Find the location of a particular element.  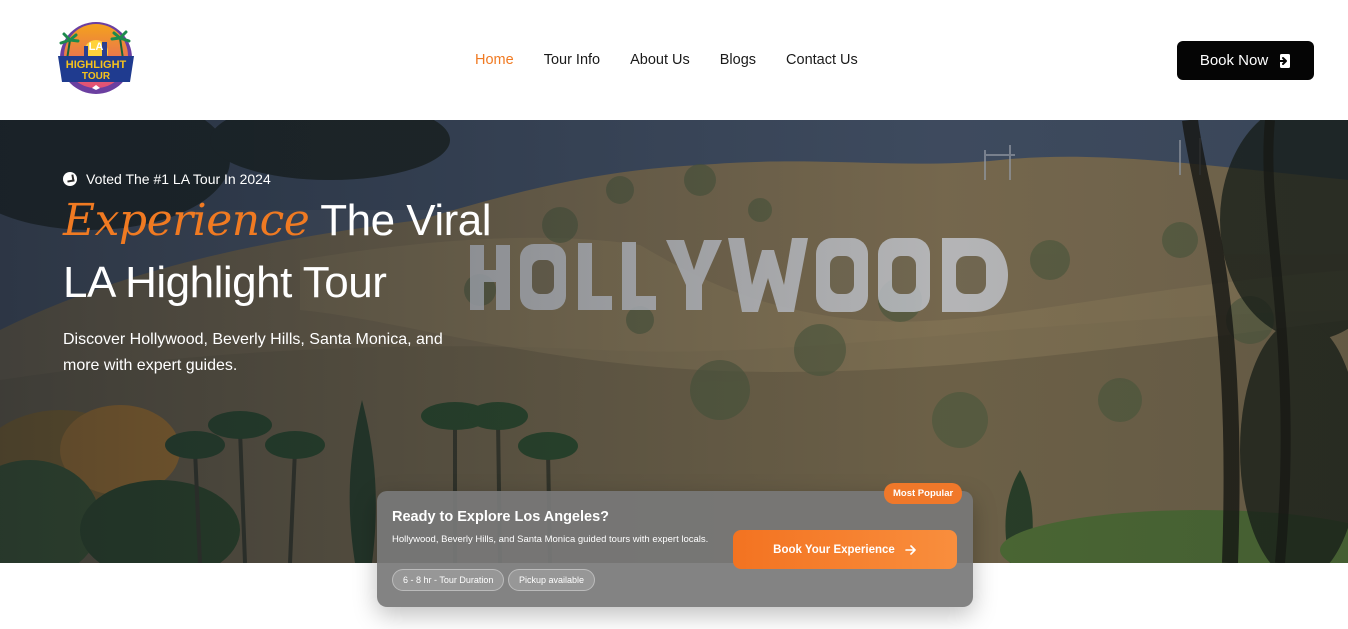

book-your-experience-button: Book Your Experience is located at coordinates (845, 549).